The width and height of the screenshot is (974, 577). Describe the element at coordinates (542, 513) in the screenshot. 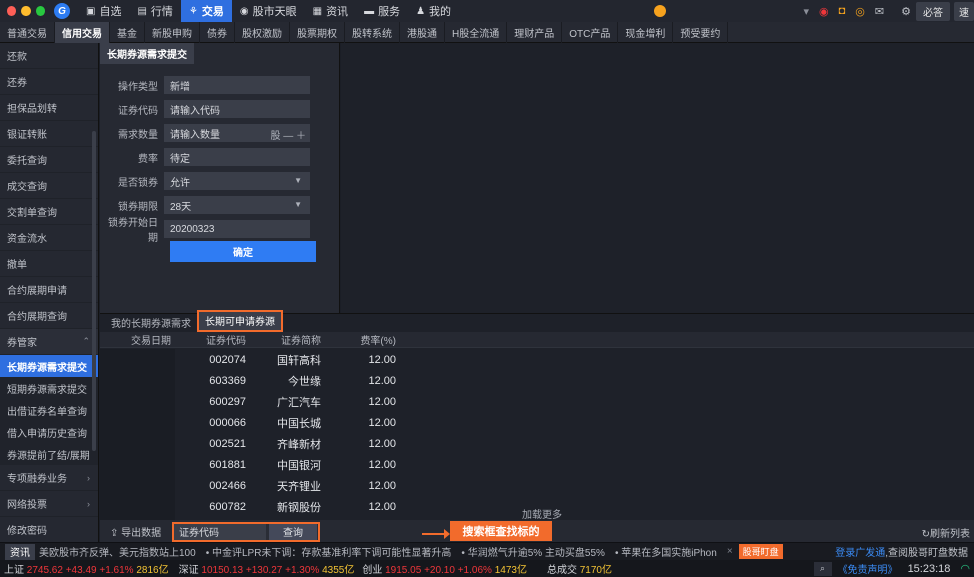

I see `load-more-link: 加载更多` at that location.